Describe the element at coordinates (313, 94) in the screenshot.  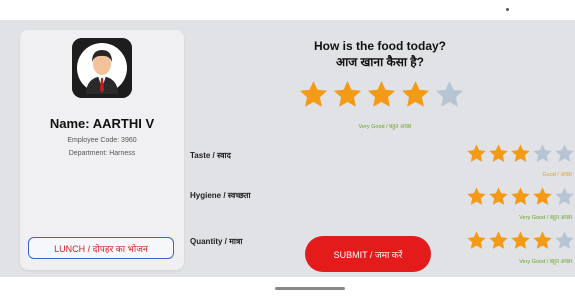
I see `overall-star-1-icon` at that location.